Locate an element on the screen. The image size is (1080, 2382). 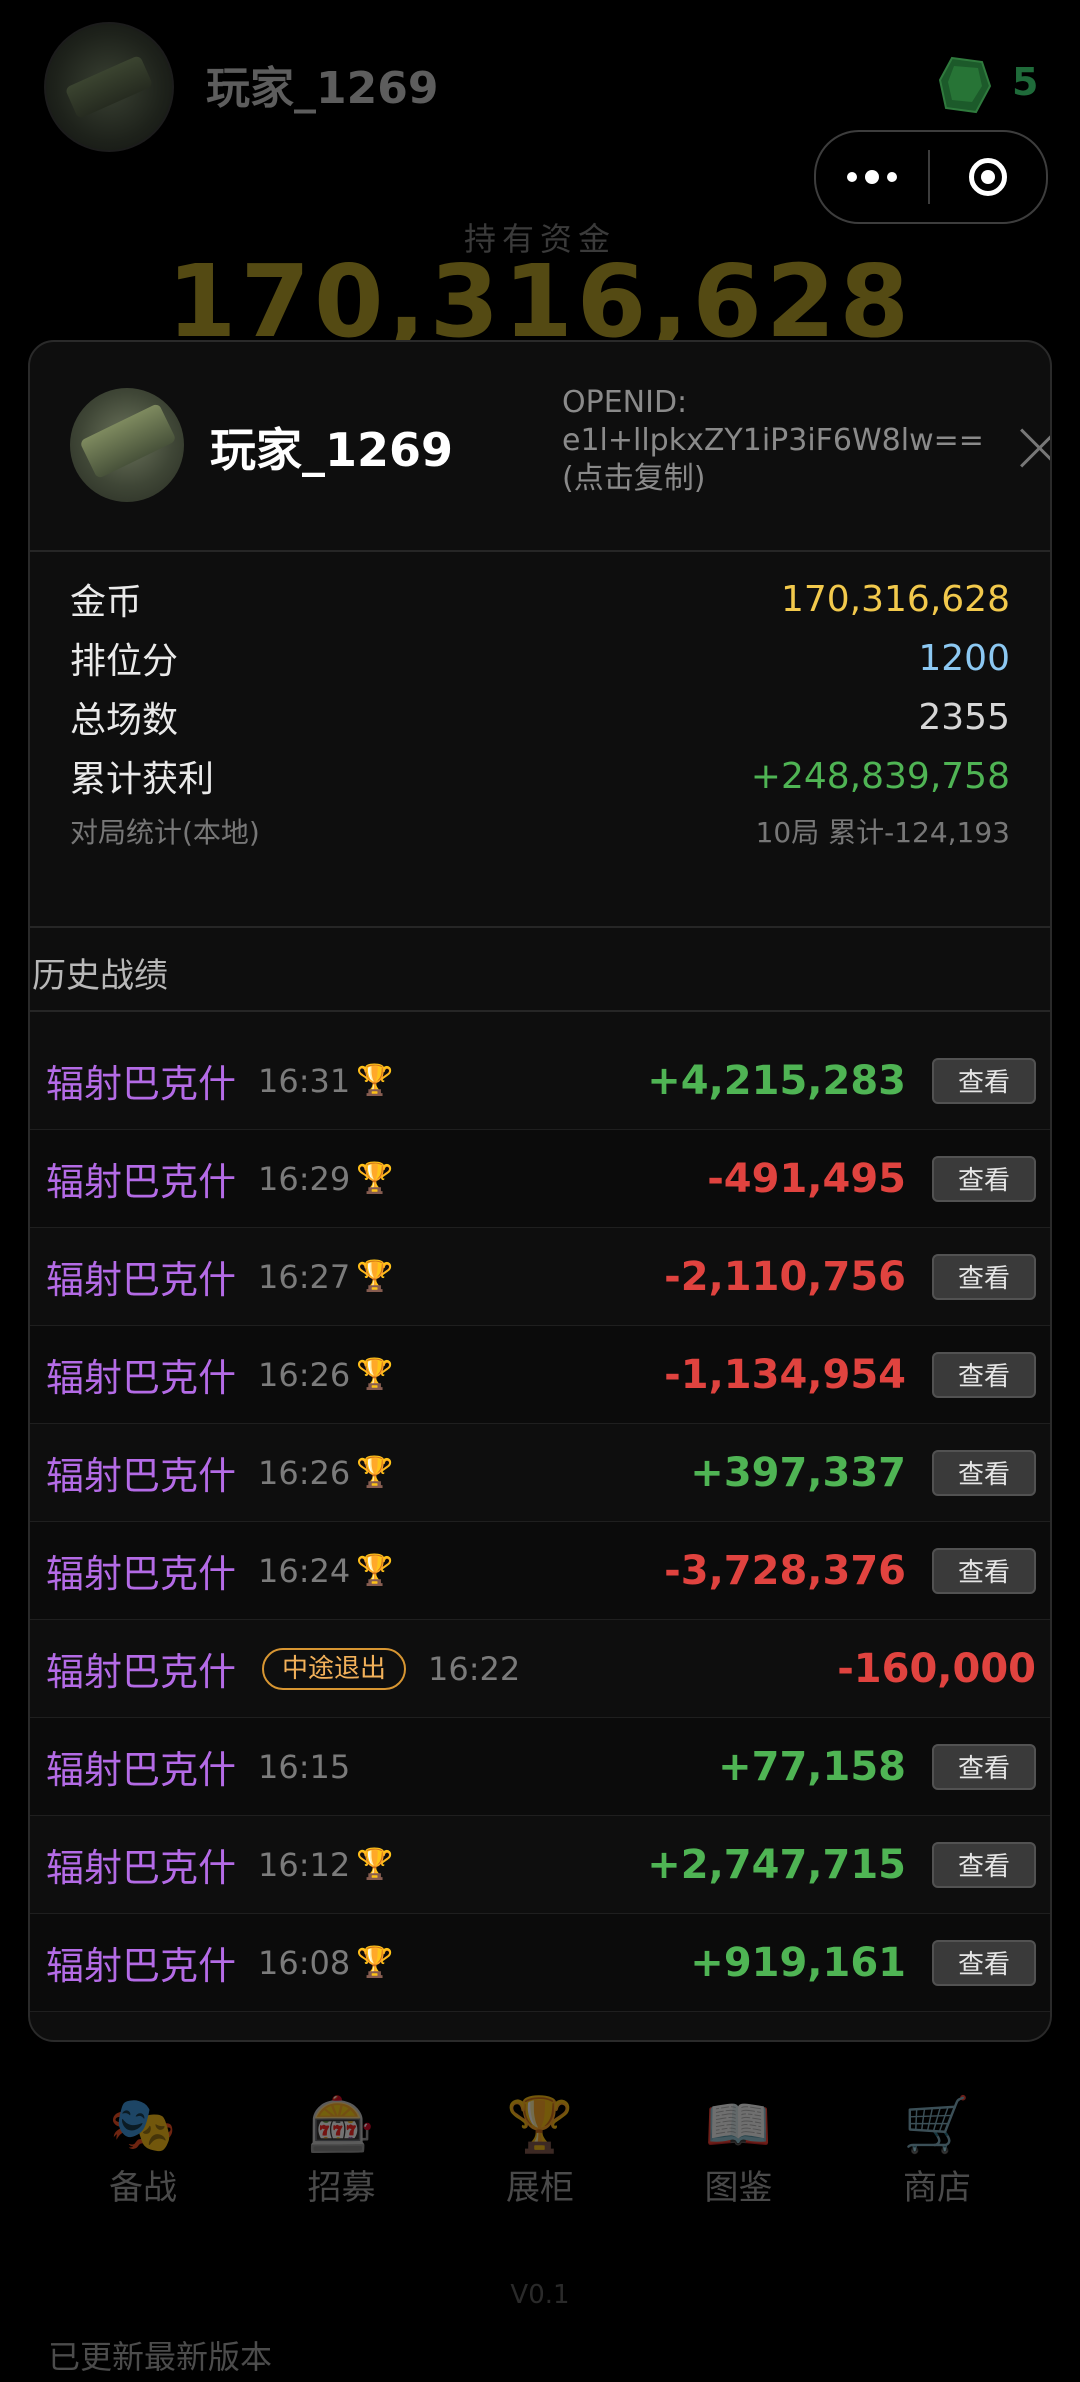
more-menu-button is located at coordinates (872, 177).